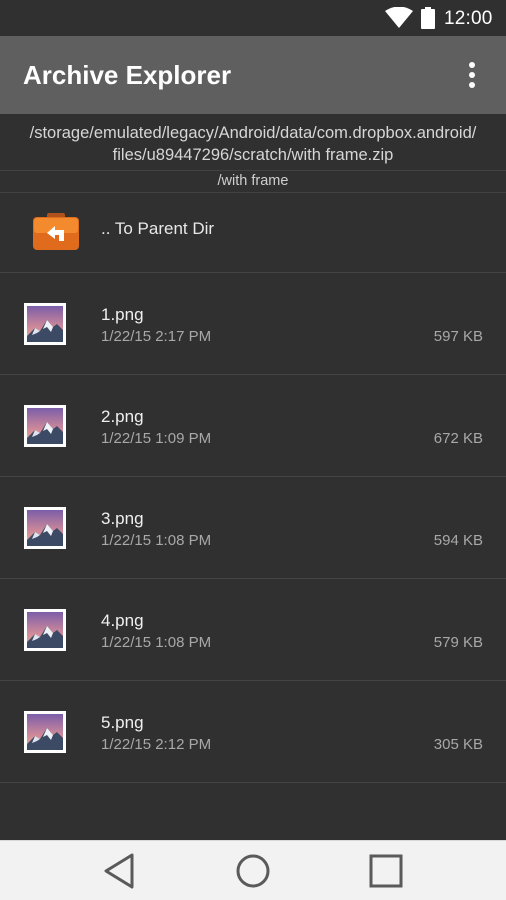  What do you see at coordinates (399, 17) in the screenshot?
I see `wifi-icon` at bounding box center [399, 17].